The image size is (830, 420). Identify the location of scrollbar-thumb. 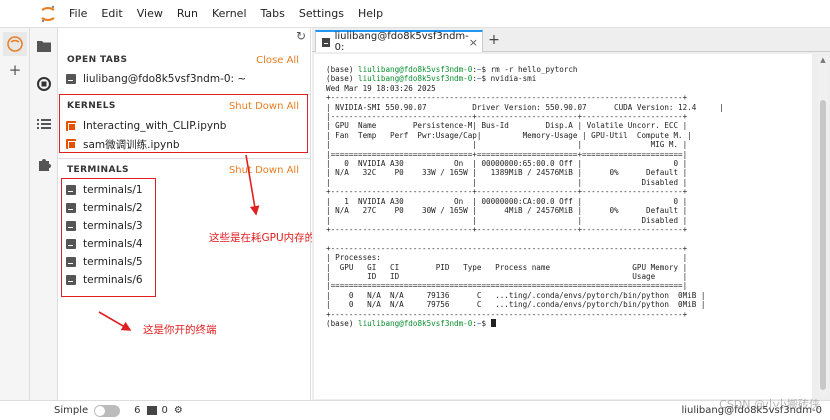
(823, 245).